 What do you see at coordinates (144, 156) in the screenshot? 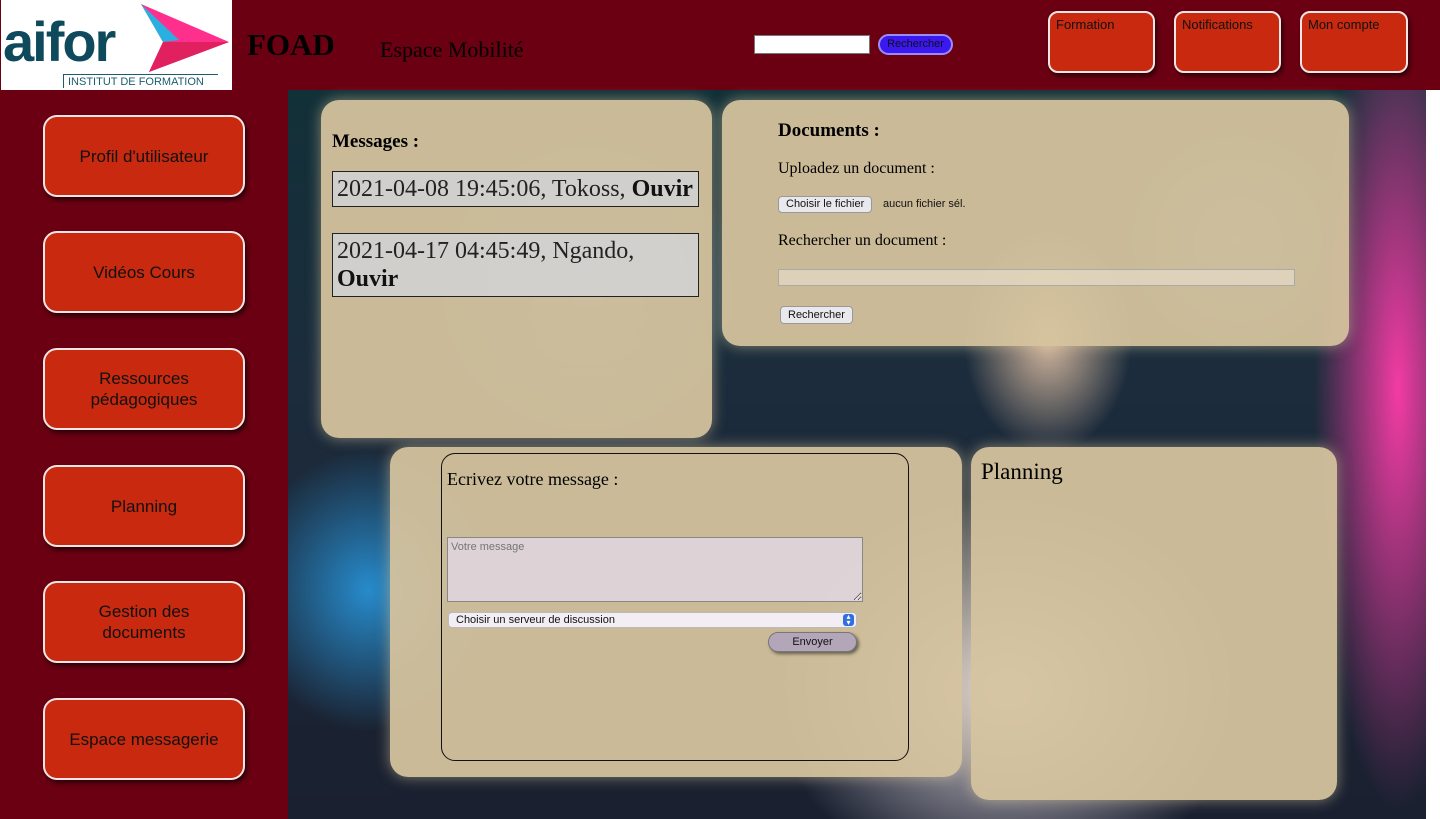
I see `sidebar-item-profile: Profil d'utilisateur` at bounding box center [144, 156].